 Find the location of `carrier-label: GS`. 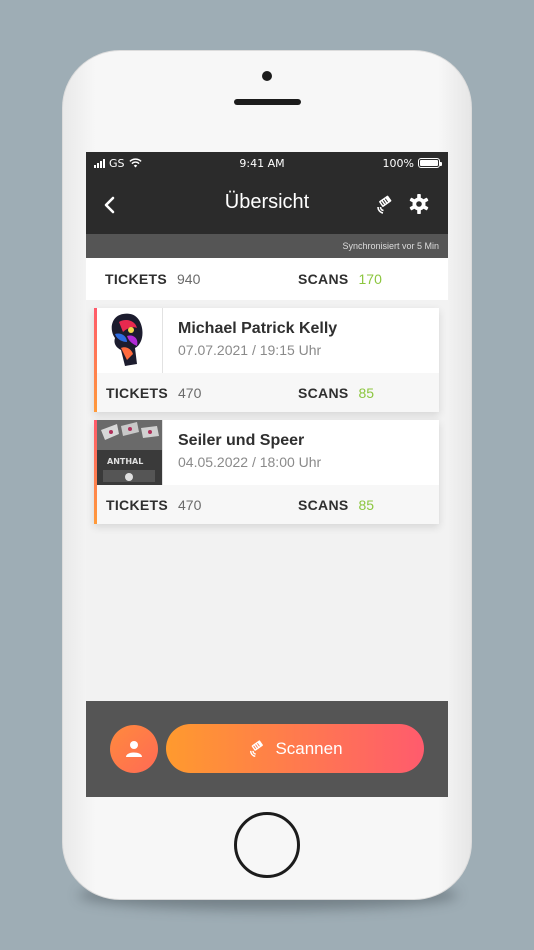

carrier-label: GS is located at coordinates (117, 163).